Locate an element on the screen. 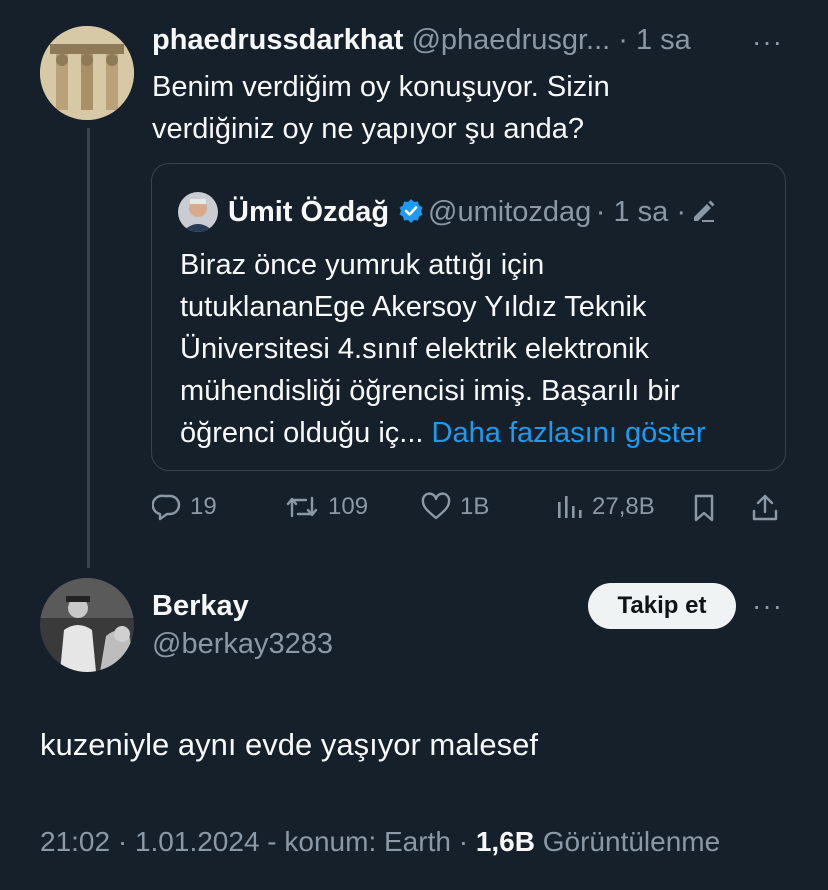  like-count: 1B is located at coordinates (475, 506).